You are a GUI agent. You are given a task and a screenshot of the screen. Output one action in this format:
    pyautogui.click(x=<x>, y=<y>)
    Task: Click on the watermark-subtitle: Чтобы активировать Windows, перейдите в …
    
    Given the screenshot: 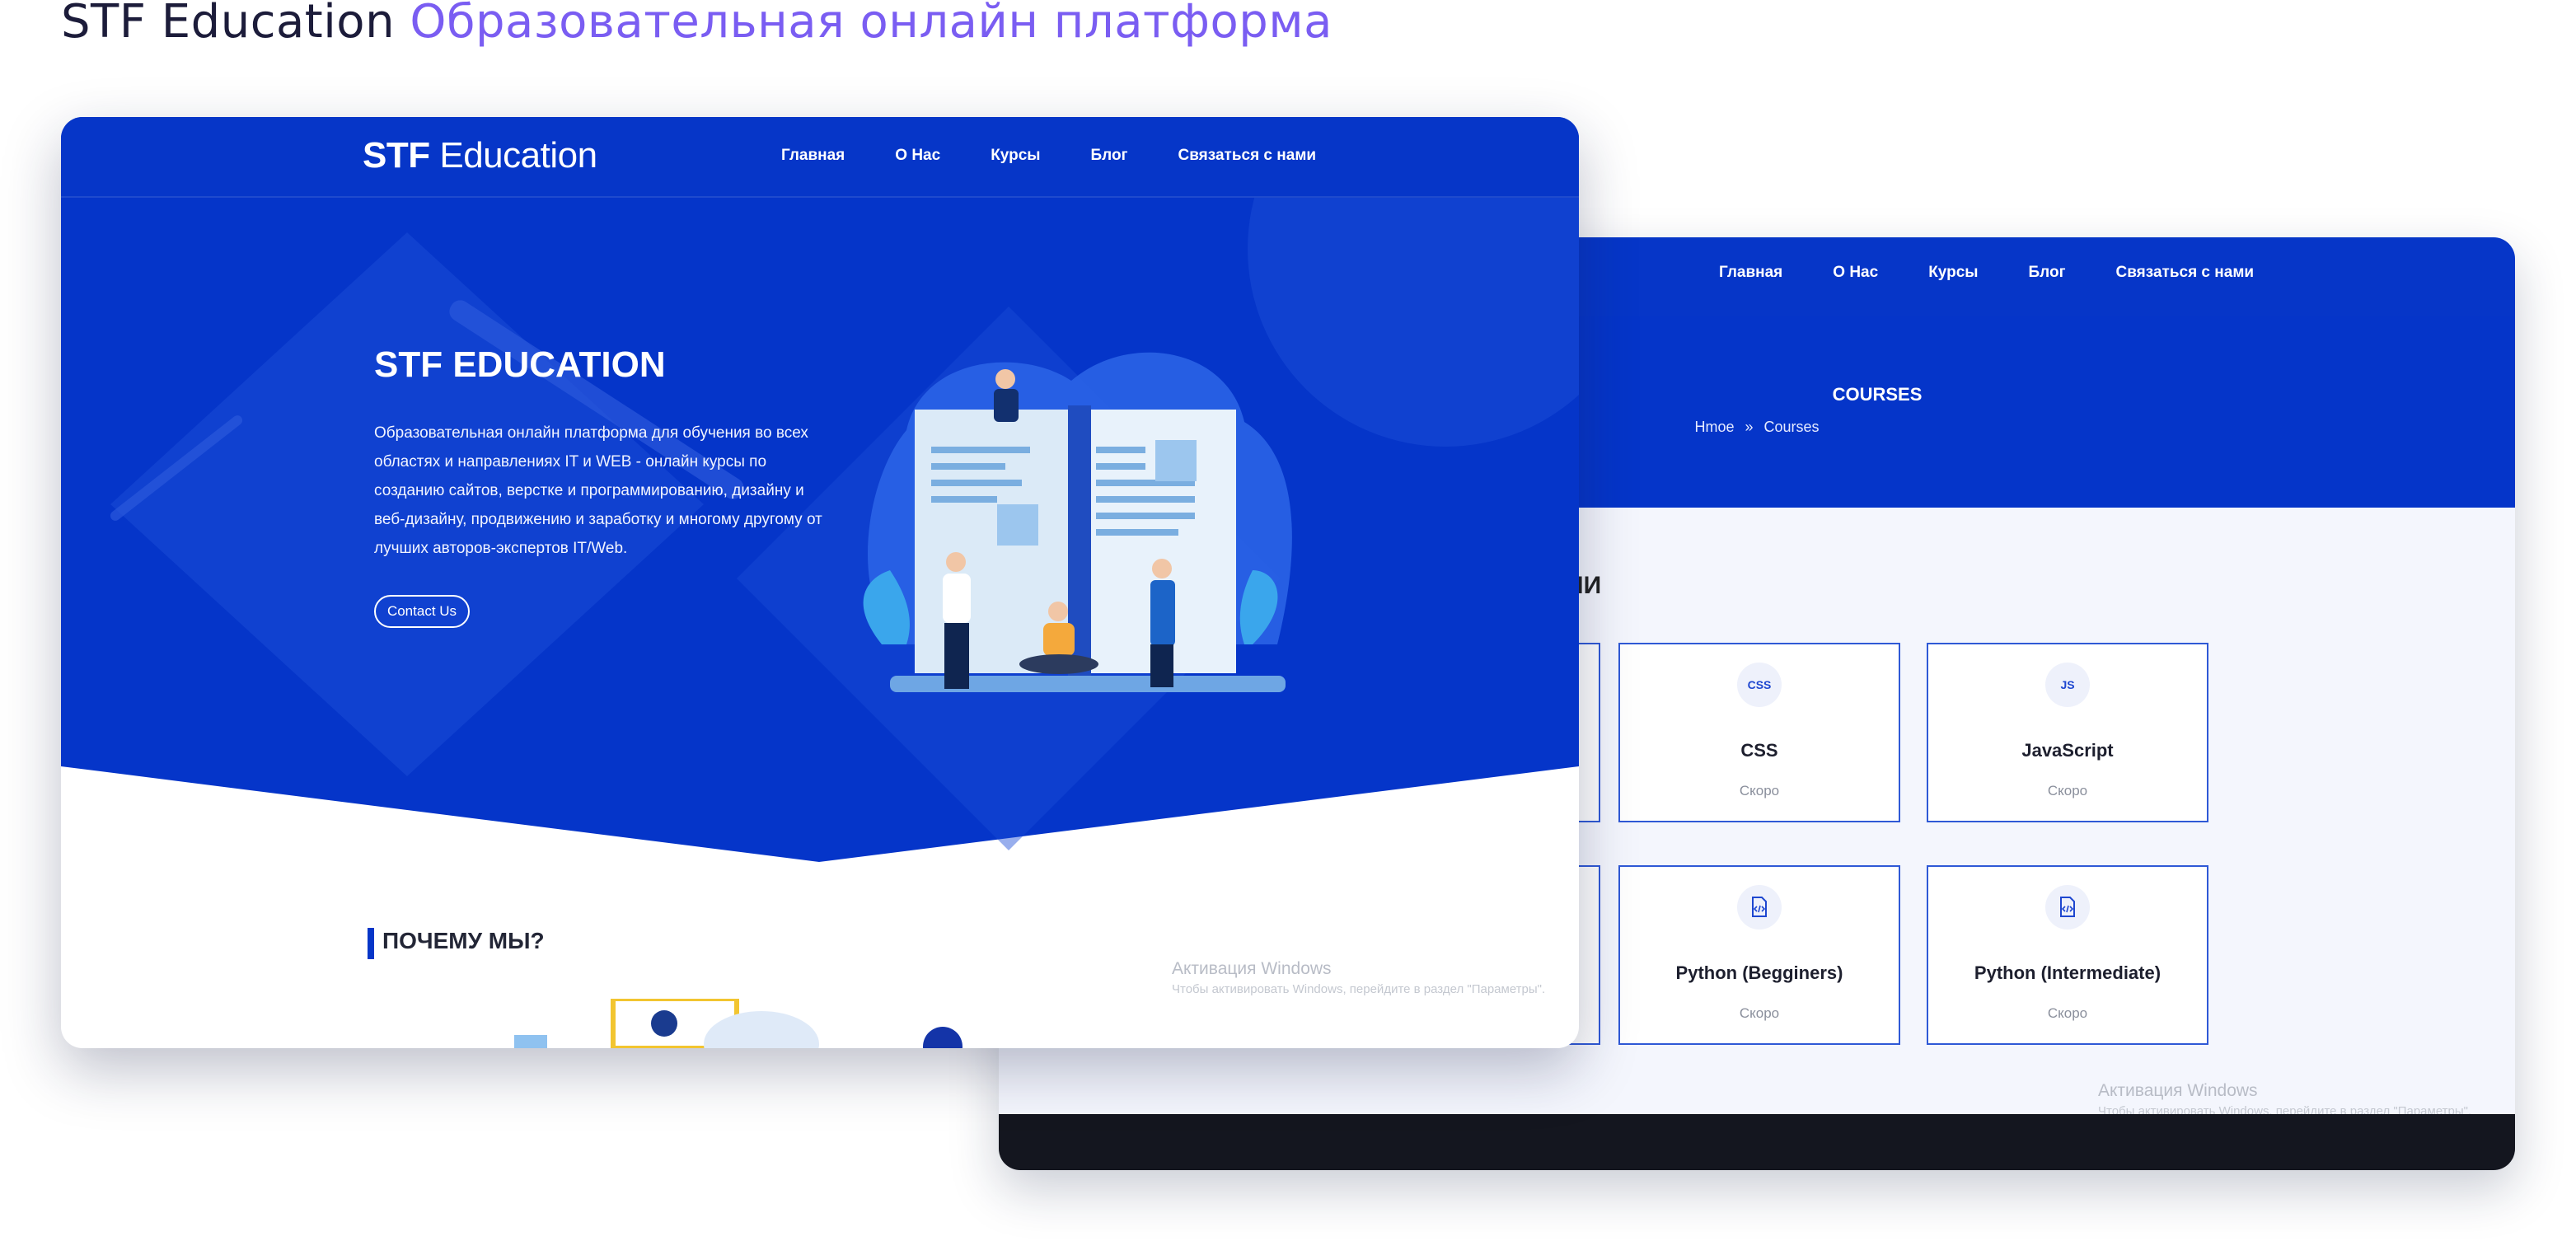 What is the action you would take?
    pyautogui.click(x=1359, y=989)
    